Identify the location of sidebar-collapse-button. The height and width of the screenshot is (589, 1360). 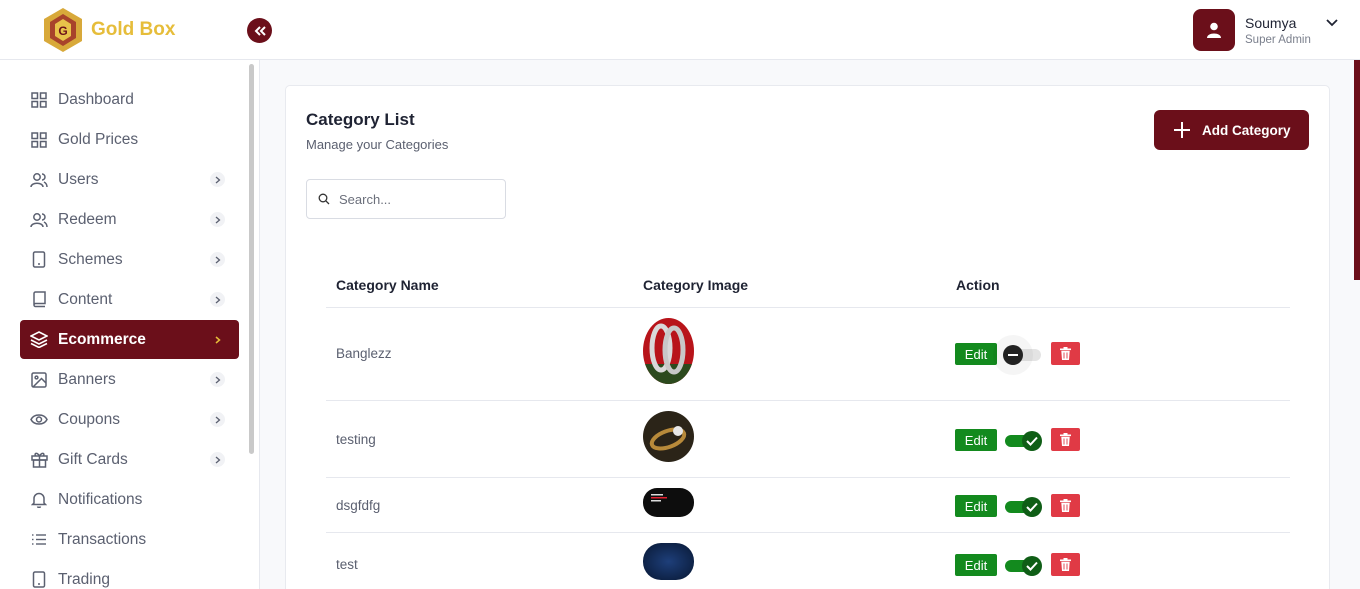
(259, 30).